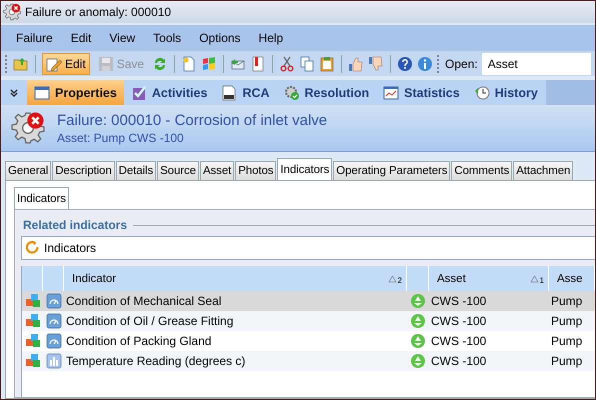 This screenshot has height=400, width=596. Describe the element at coordinates (220, 38) in the screenshot. I see `menu-item: Options` at that location.